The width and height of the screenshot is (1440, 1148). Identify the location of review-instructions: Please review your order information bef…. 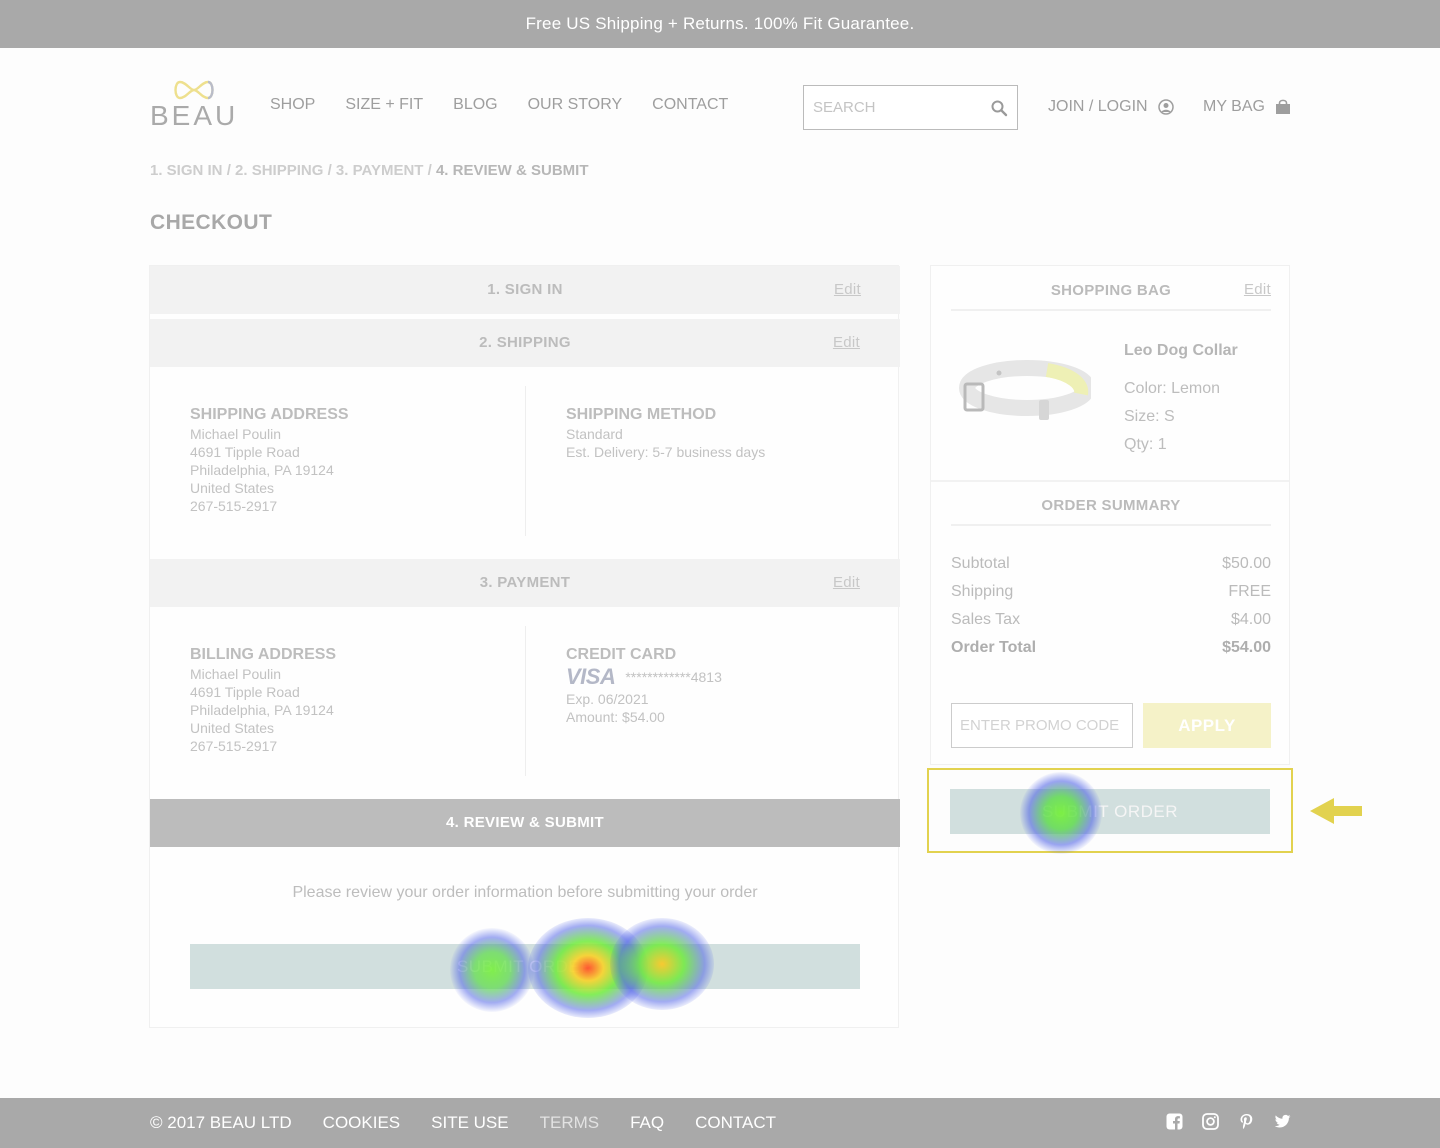
(525, 892).